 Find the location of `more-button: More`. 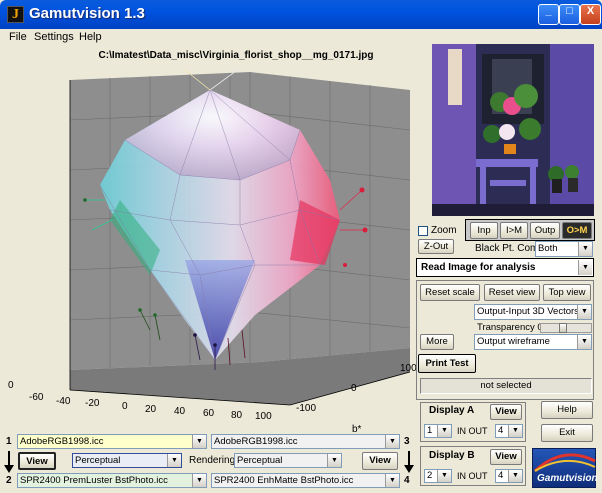

more-button: More is located at coordinates (437, 342).